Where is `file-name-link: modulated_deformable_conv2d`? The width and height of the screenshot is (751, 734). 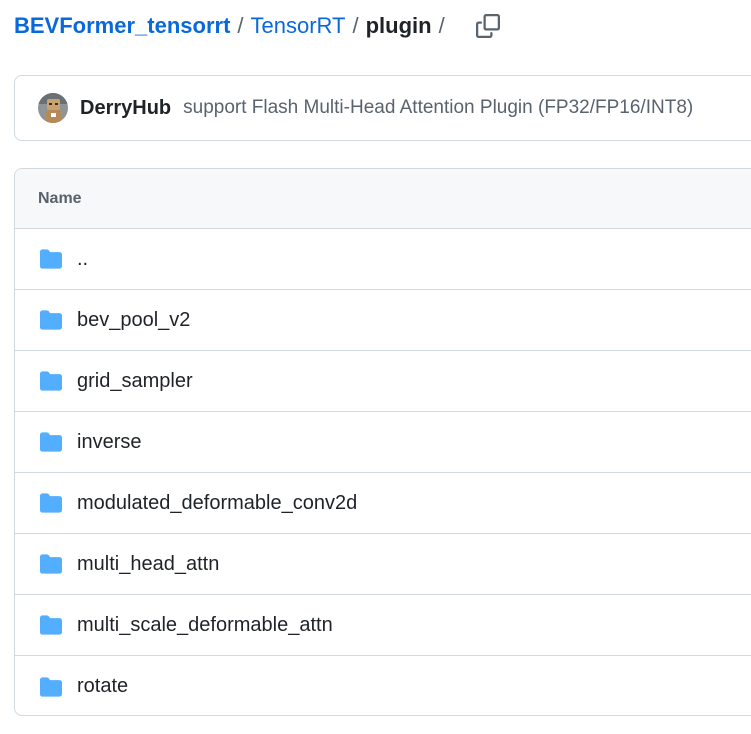 file-name-link: modulated_deformable_conv2d is located at coordinates (217, 503).